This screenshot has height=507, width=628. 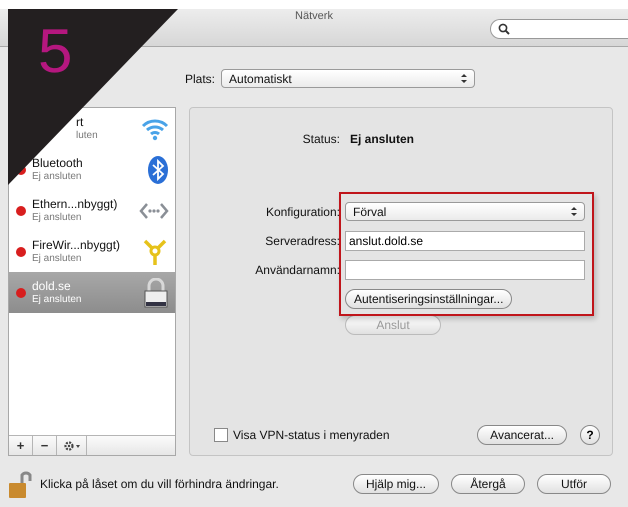 I want to click on configuration-popup: Förval, so click(x=465, y=211).